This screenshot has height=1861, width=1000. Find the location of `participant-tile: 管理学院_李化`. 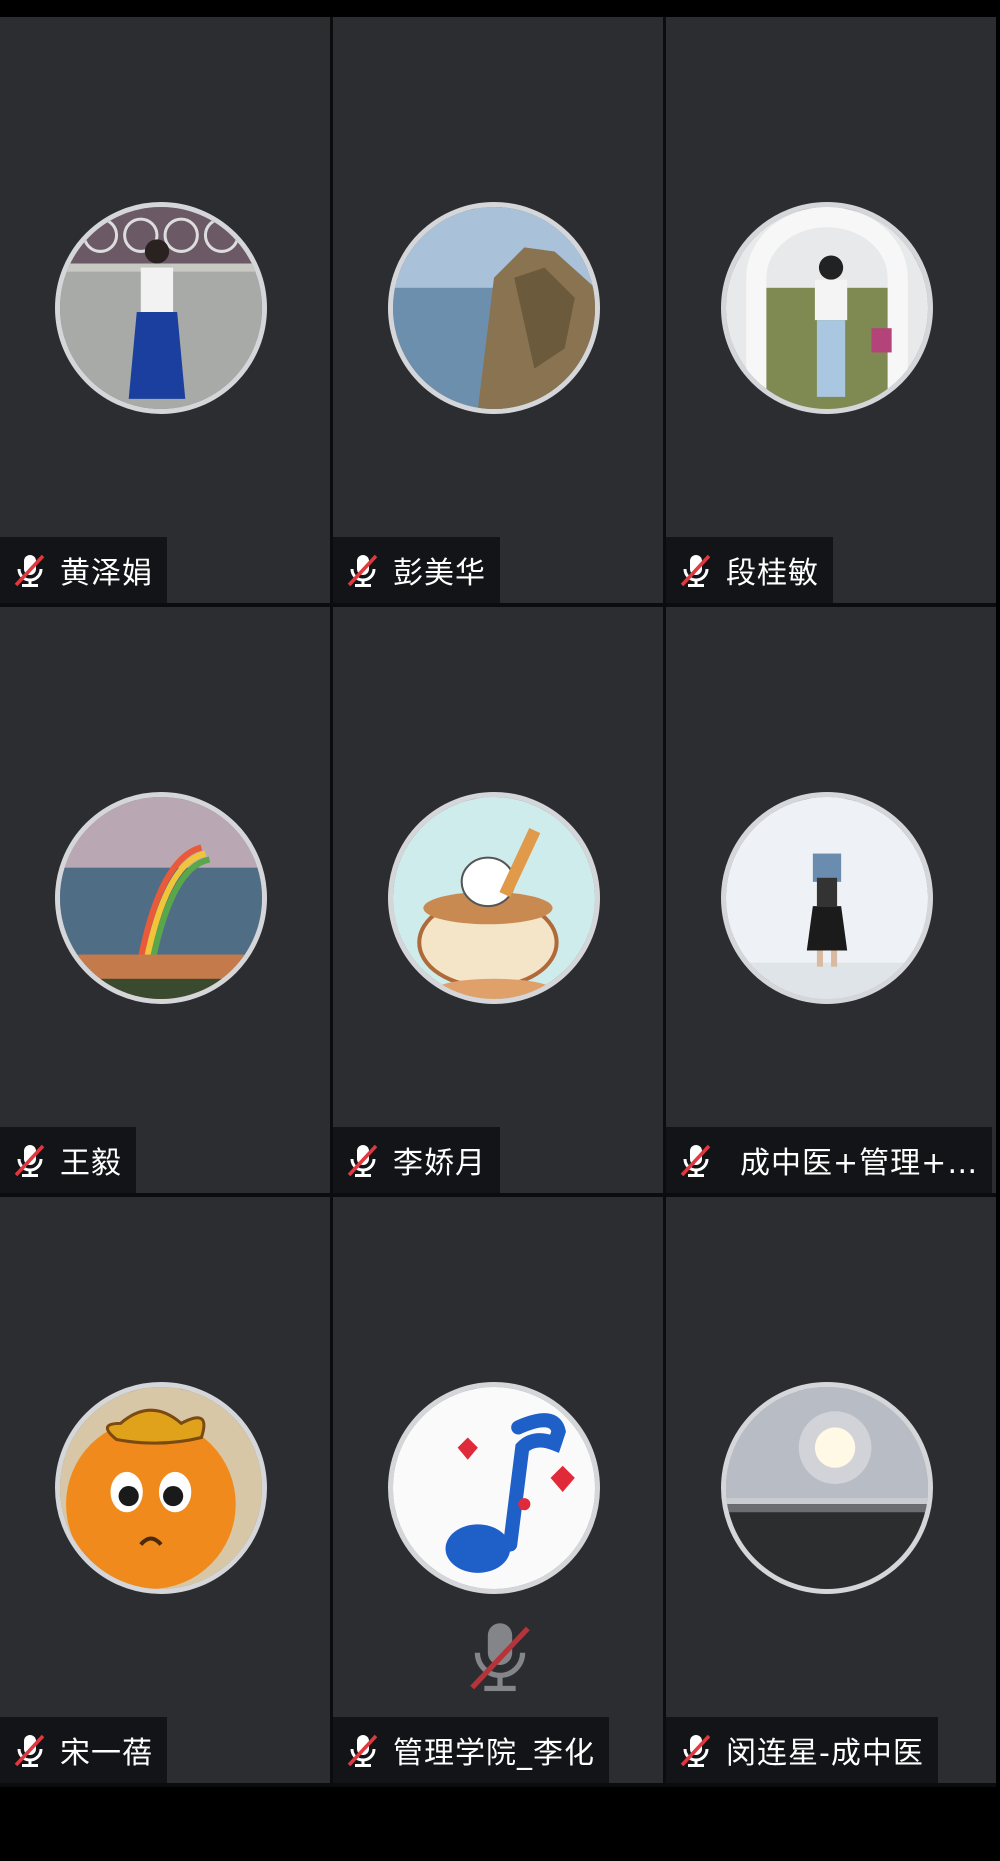

participant-tile: 管理学院_李化 is located at coordinates (498, 1490).